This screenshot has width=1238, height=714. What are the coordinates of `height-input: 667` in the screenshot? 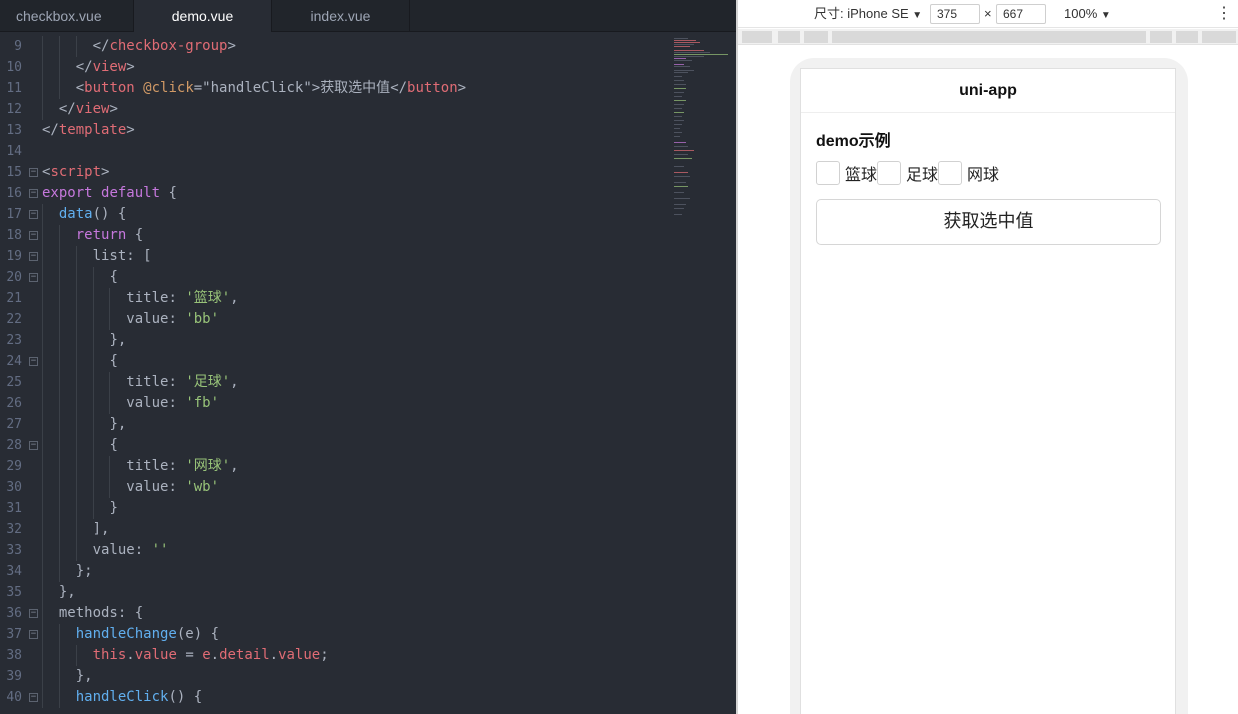 It's located at (1021, 14).